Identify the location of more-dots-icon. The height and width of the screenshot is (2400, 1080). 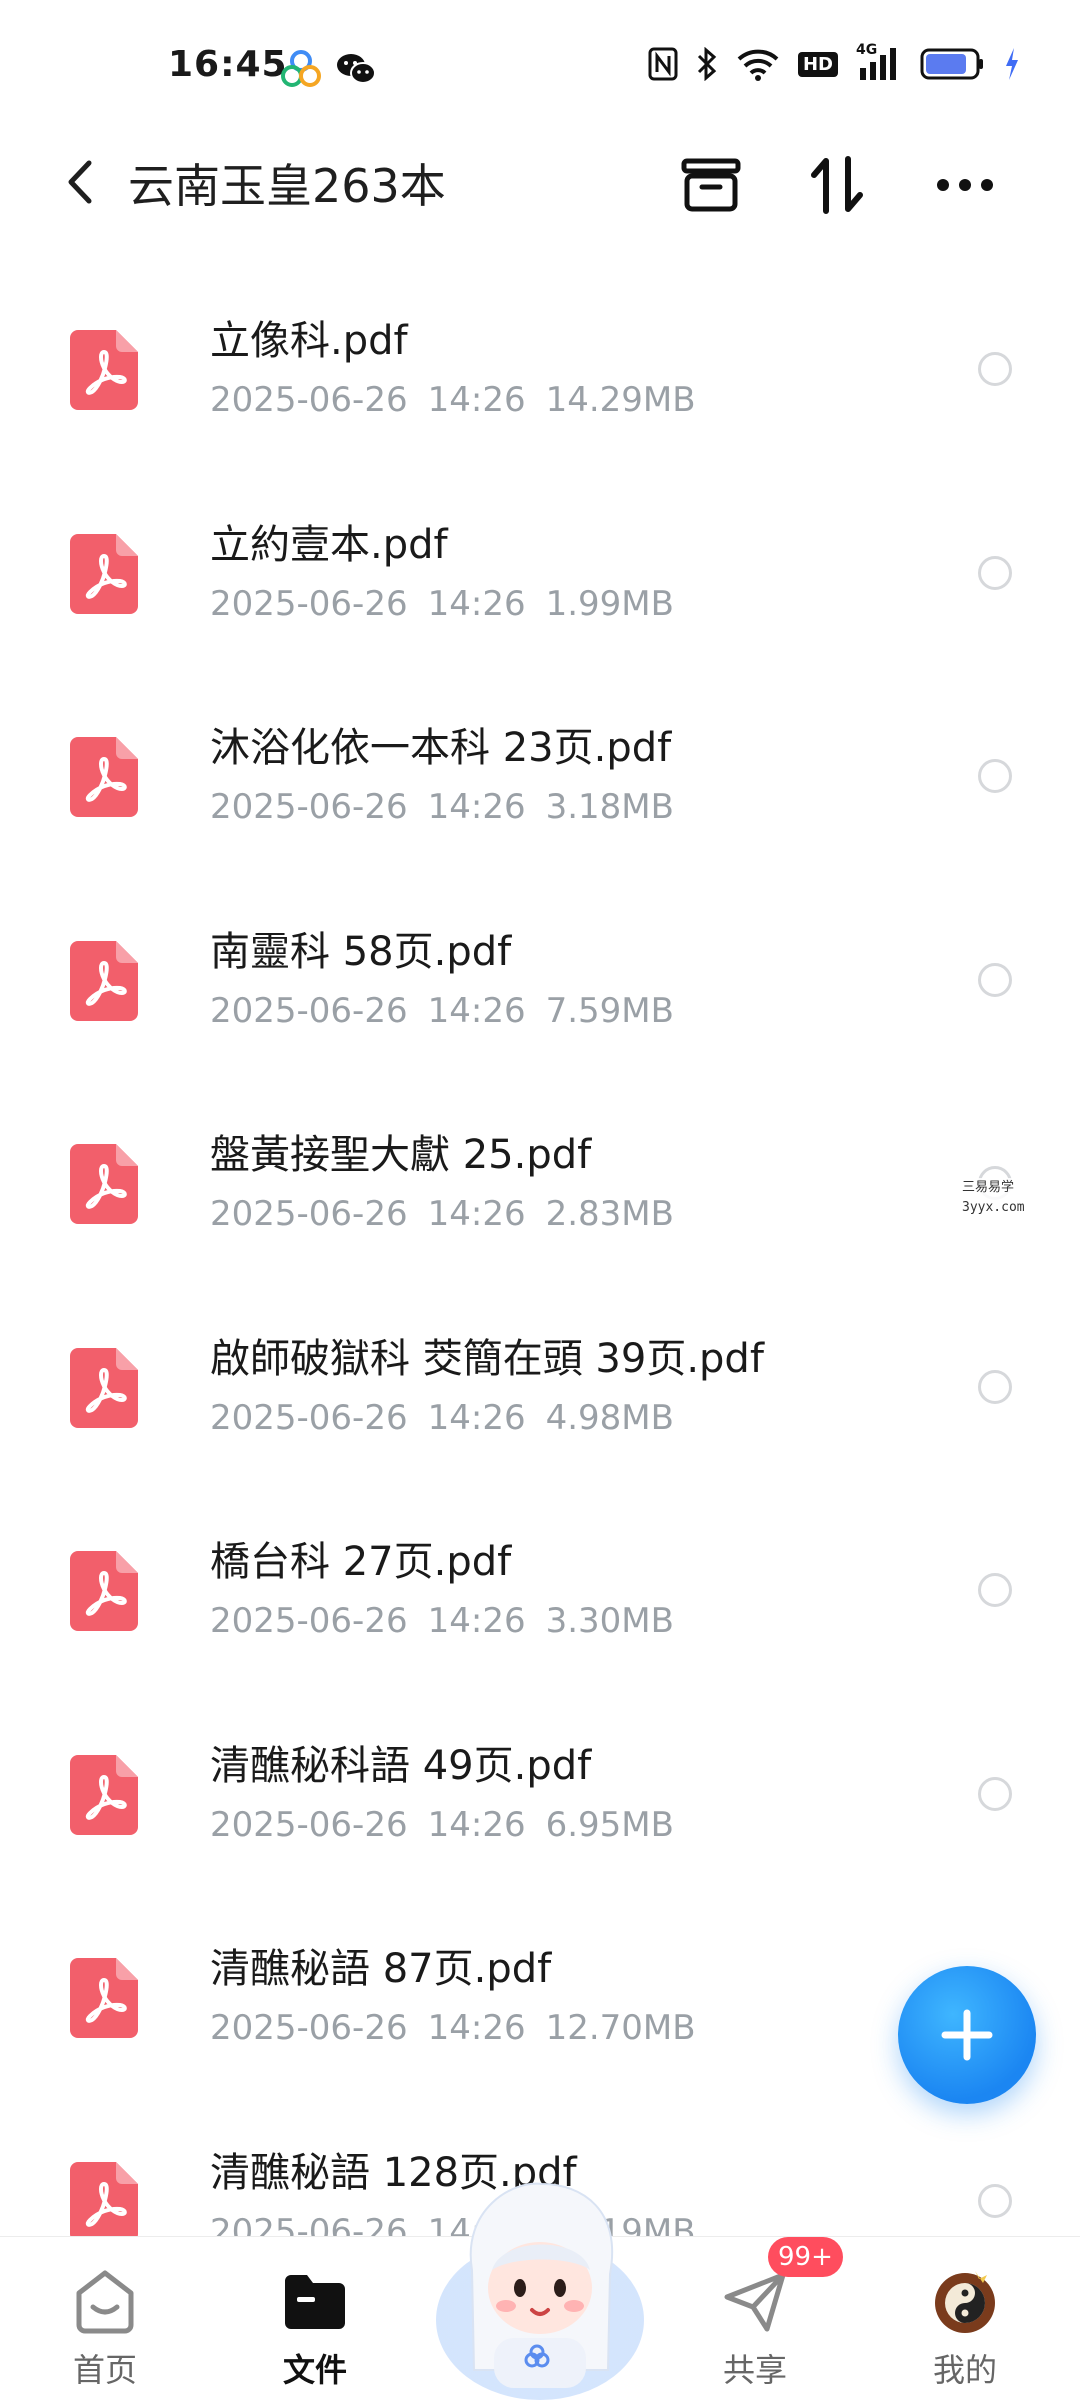
(965, 185).